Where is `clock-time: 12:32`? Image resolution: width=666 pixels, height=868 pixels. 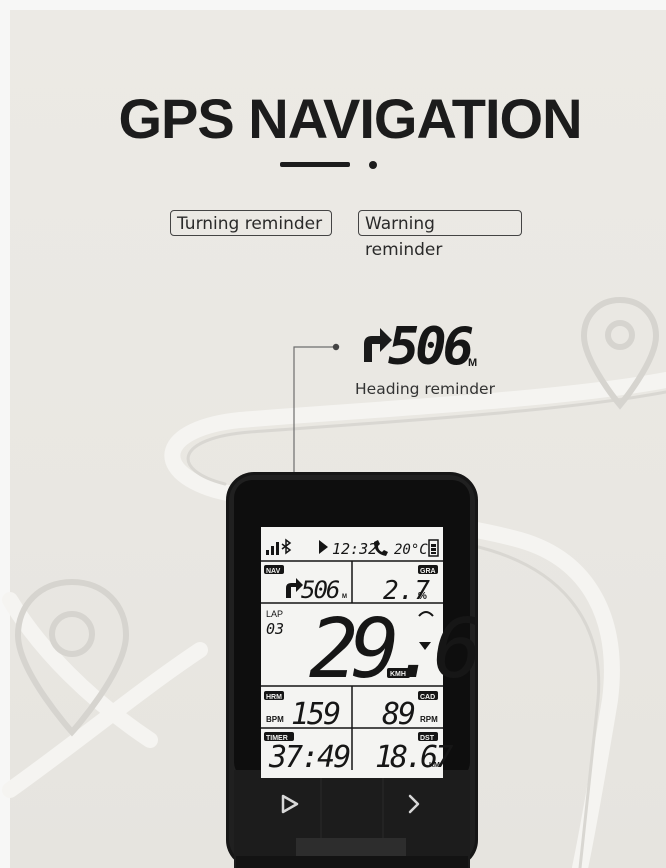 clock-time: 12:32 is located at coordinates (354, 549).